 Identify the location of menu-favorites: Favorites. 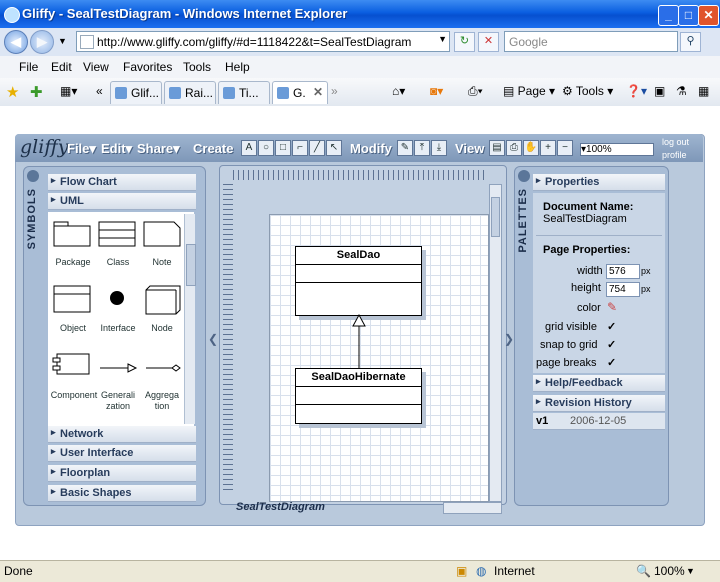
(147, 67).